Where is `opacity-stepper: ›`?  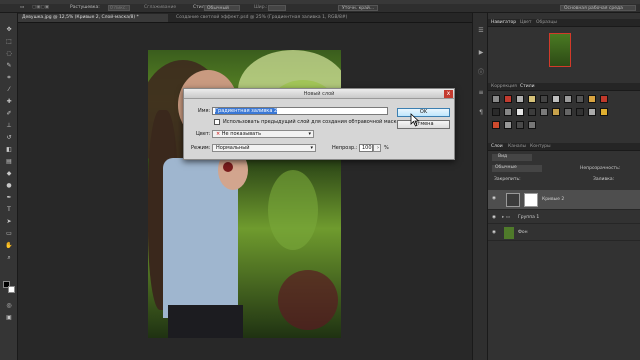
opacity-stepper: › is located at coordinates (377, 148).